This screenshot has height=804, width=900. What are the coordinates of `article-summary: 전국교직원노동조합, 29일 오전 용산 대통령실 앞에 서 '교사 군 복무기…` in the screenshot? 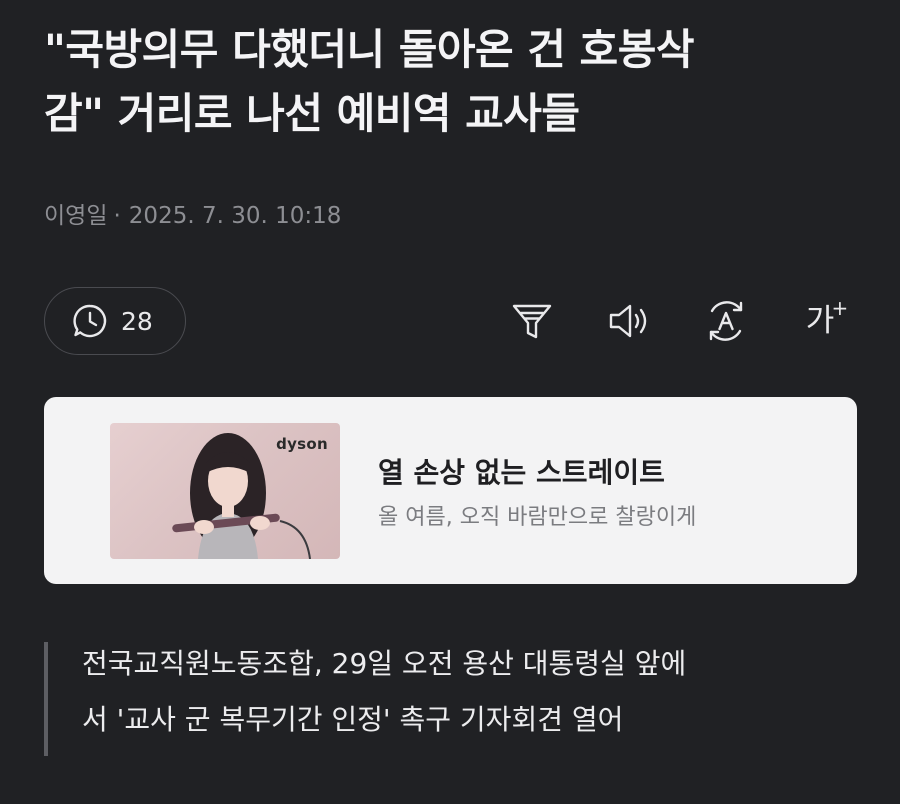 It's located at (454, 699).